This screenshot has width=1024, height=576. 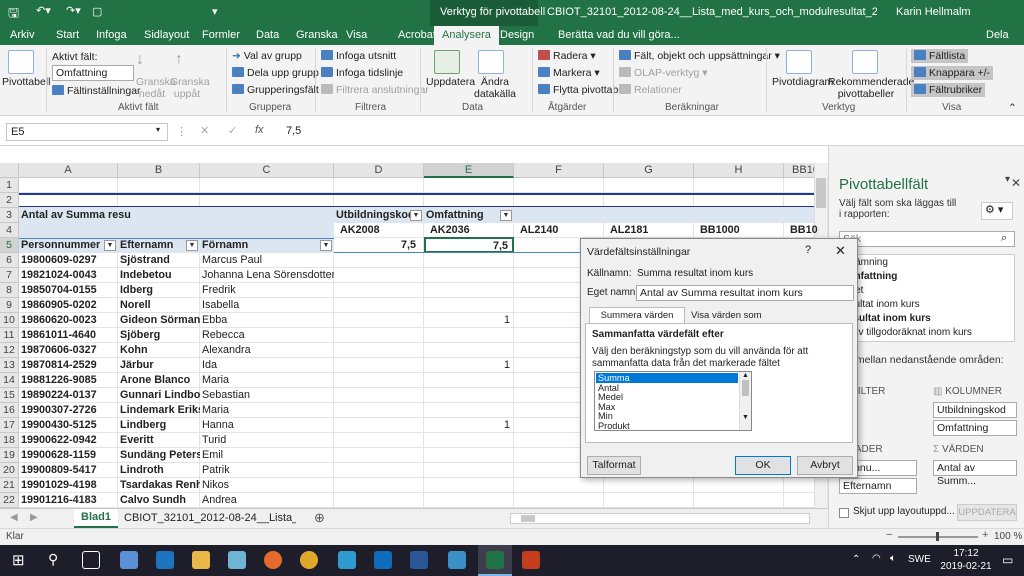 What do you see at coordinates (937, 536) in the screenshot?
I see `zoom-slider-thumb` at bounding box center [937, 536].